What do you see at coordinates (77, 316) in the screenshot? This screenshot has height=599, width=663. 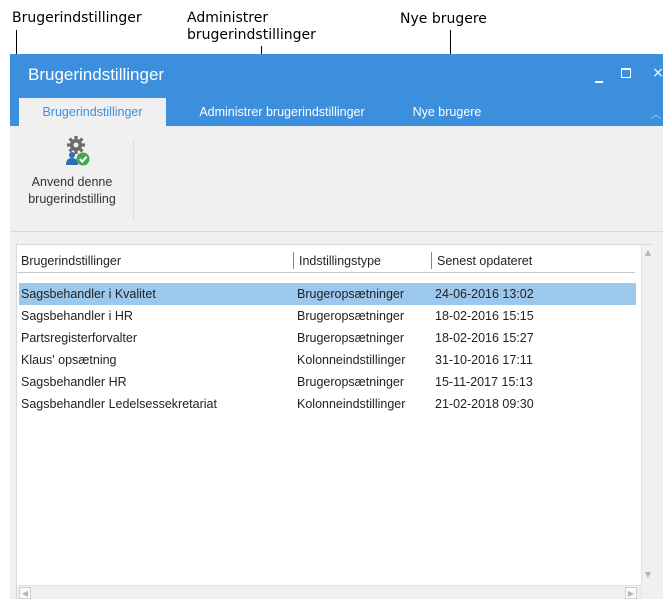 I see `cell-name: Sagsbehandler i HR` at bounding box center [77, 316].